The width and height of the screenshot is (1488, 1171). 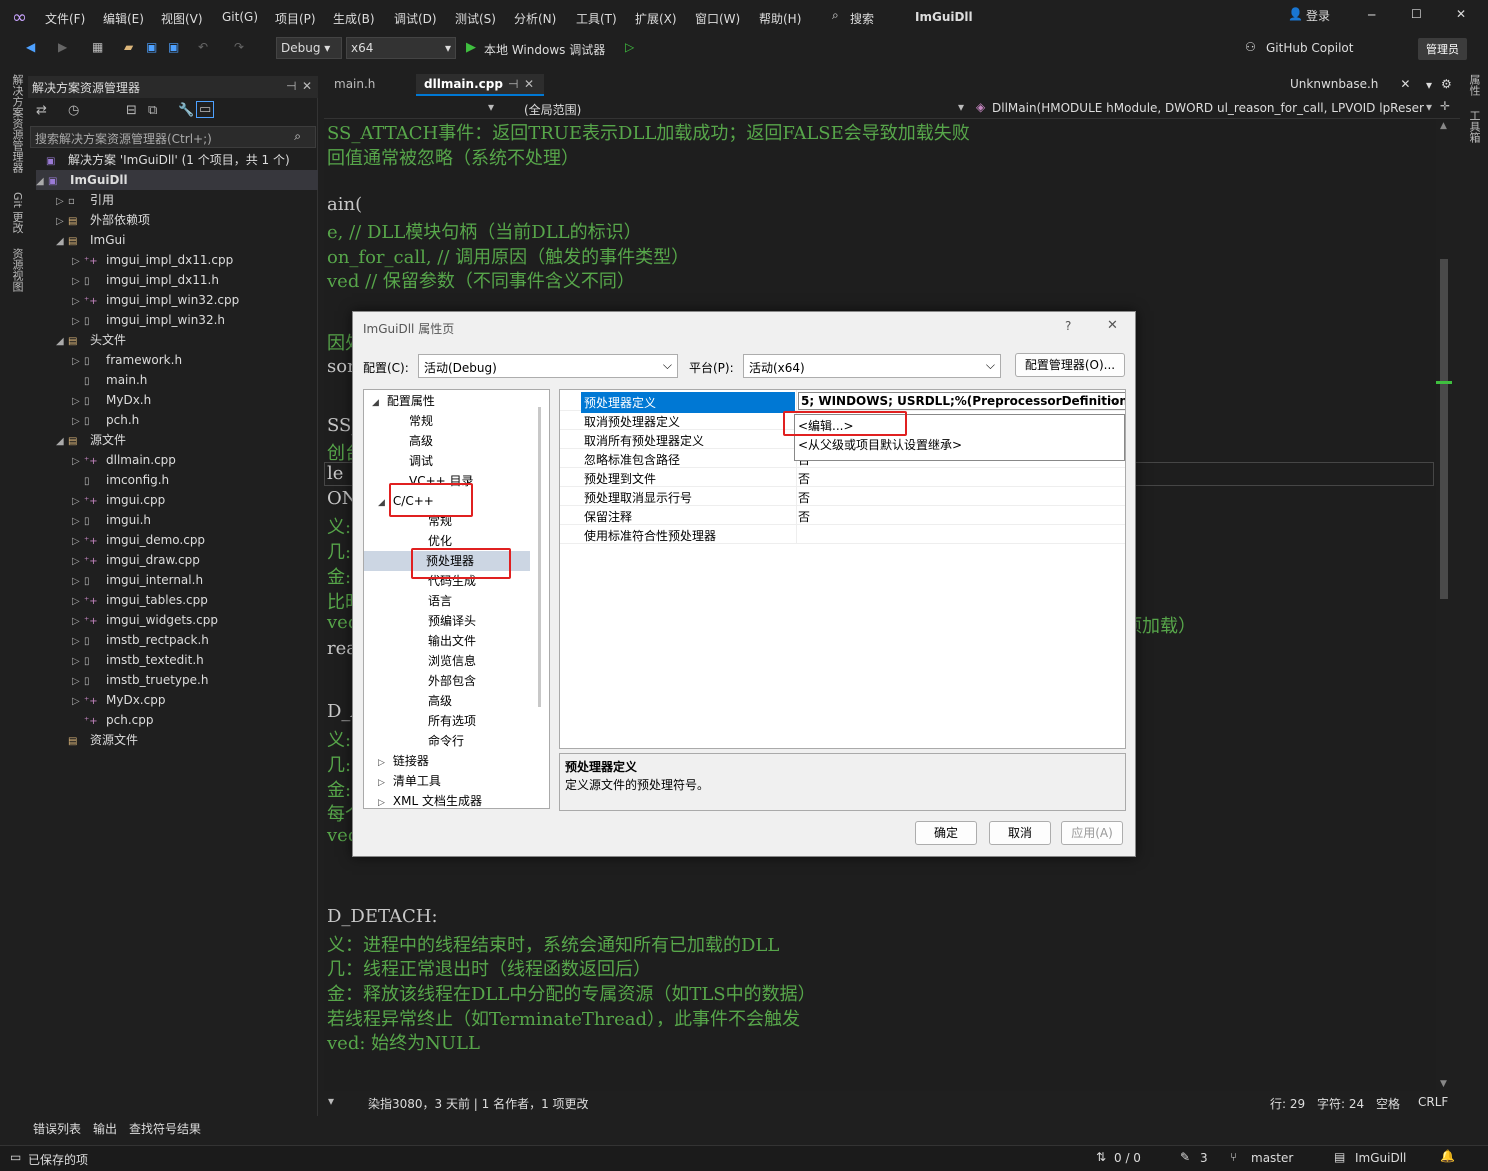 What do you see at coordinates (145, 280) in the screenshot?
I see `tree-item: ▷ ▯ imgui_impl_dx11.h` at bounding box center [145, 280].